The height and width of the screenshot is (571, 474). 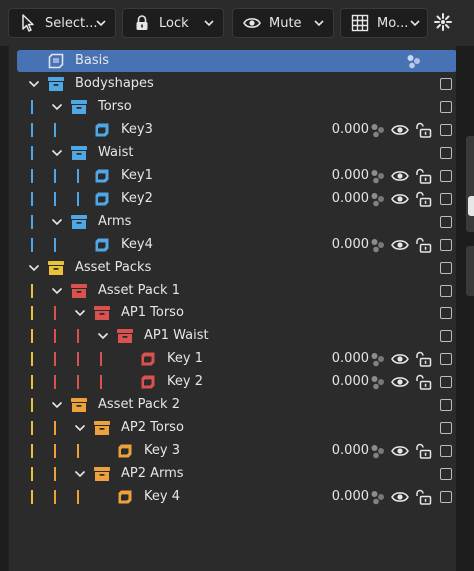 What do you see at coordinates (114, 83) in the screenshot?
I see `row-label: Bodyshapes` at bounding box center [114, 83].